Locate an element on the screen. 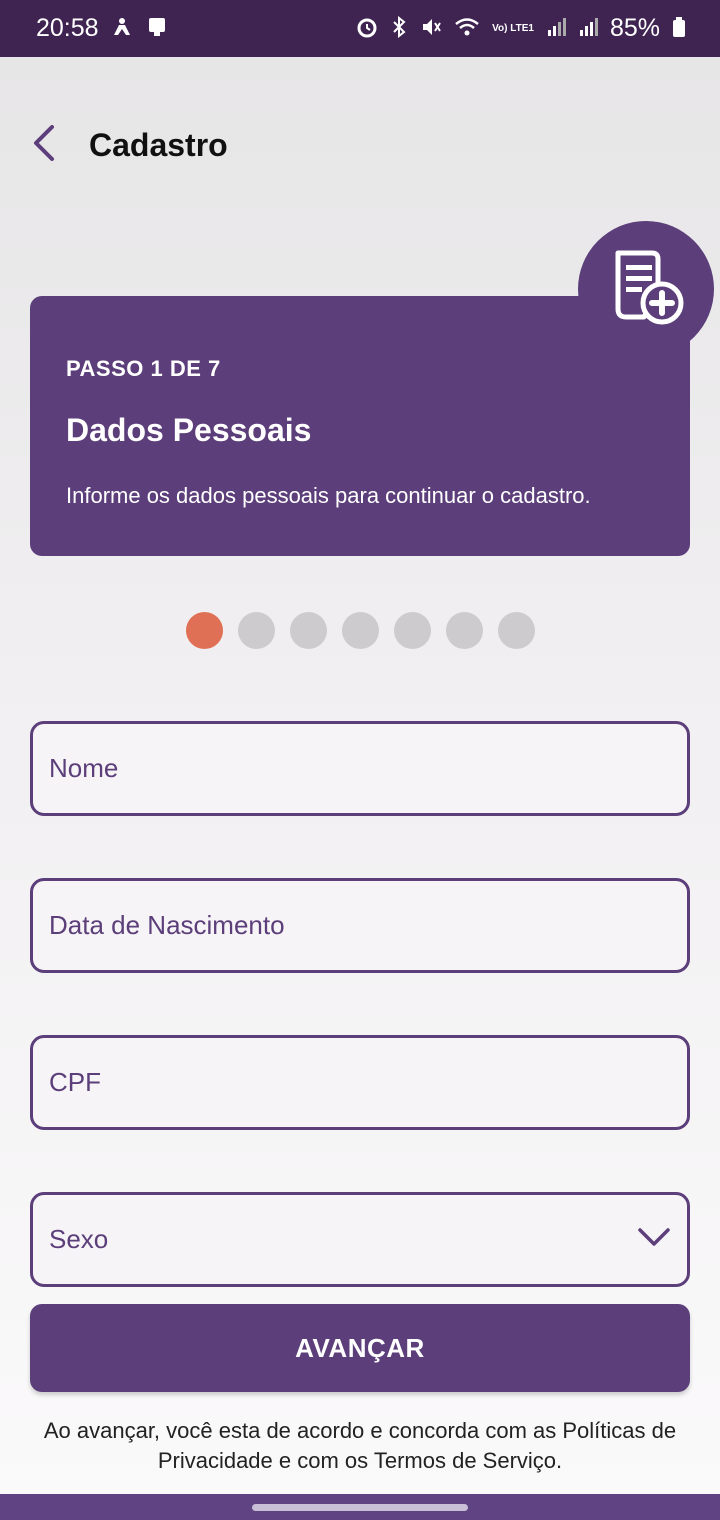 The height and width of the screenshot is (1520, 720). status-bar: 20:58 Vo) LTE1 85% is located at coordinates (360, 28).